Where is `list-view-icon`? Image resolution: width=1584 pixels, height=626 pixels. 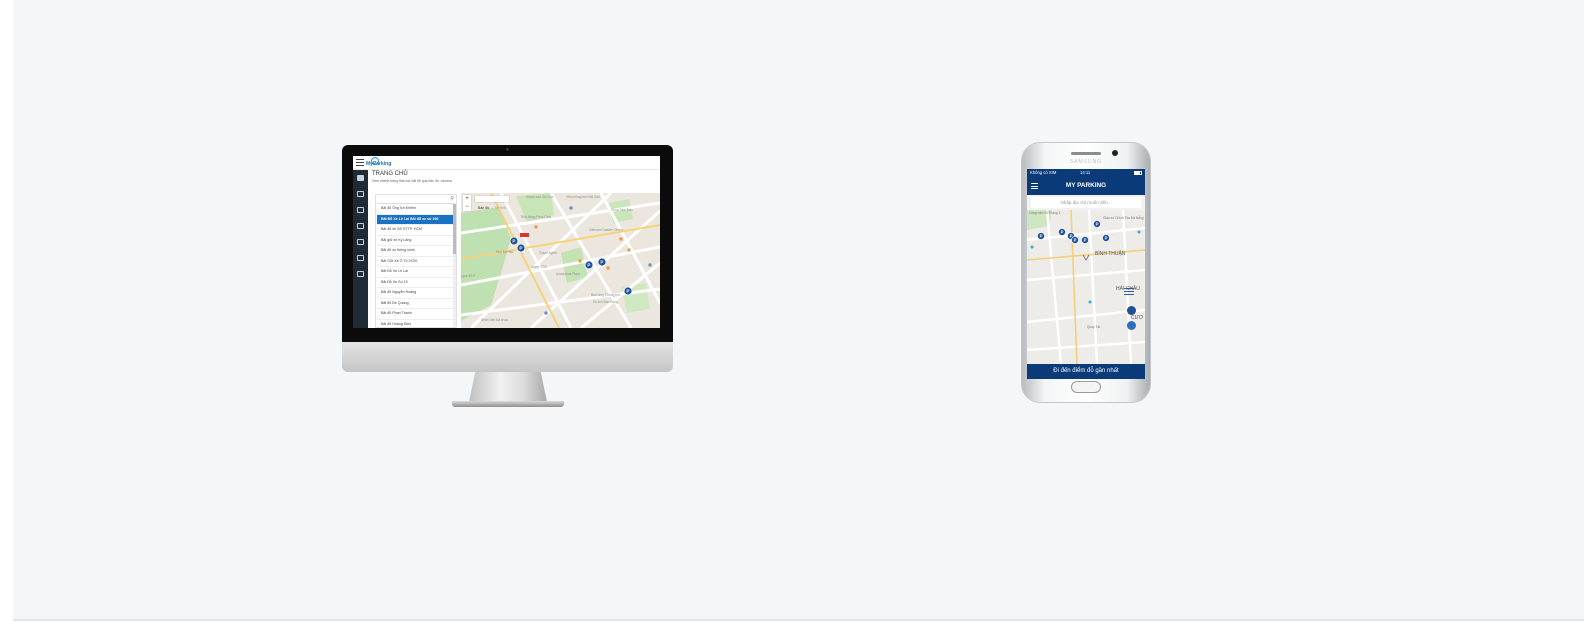 list-view-icon is located at coordinates (1129, 292).